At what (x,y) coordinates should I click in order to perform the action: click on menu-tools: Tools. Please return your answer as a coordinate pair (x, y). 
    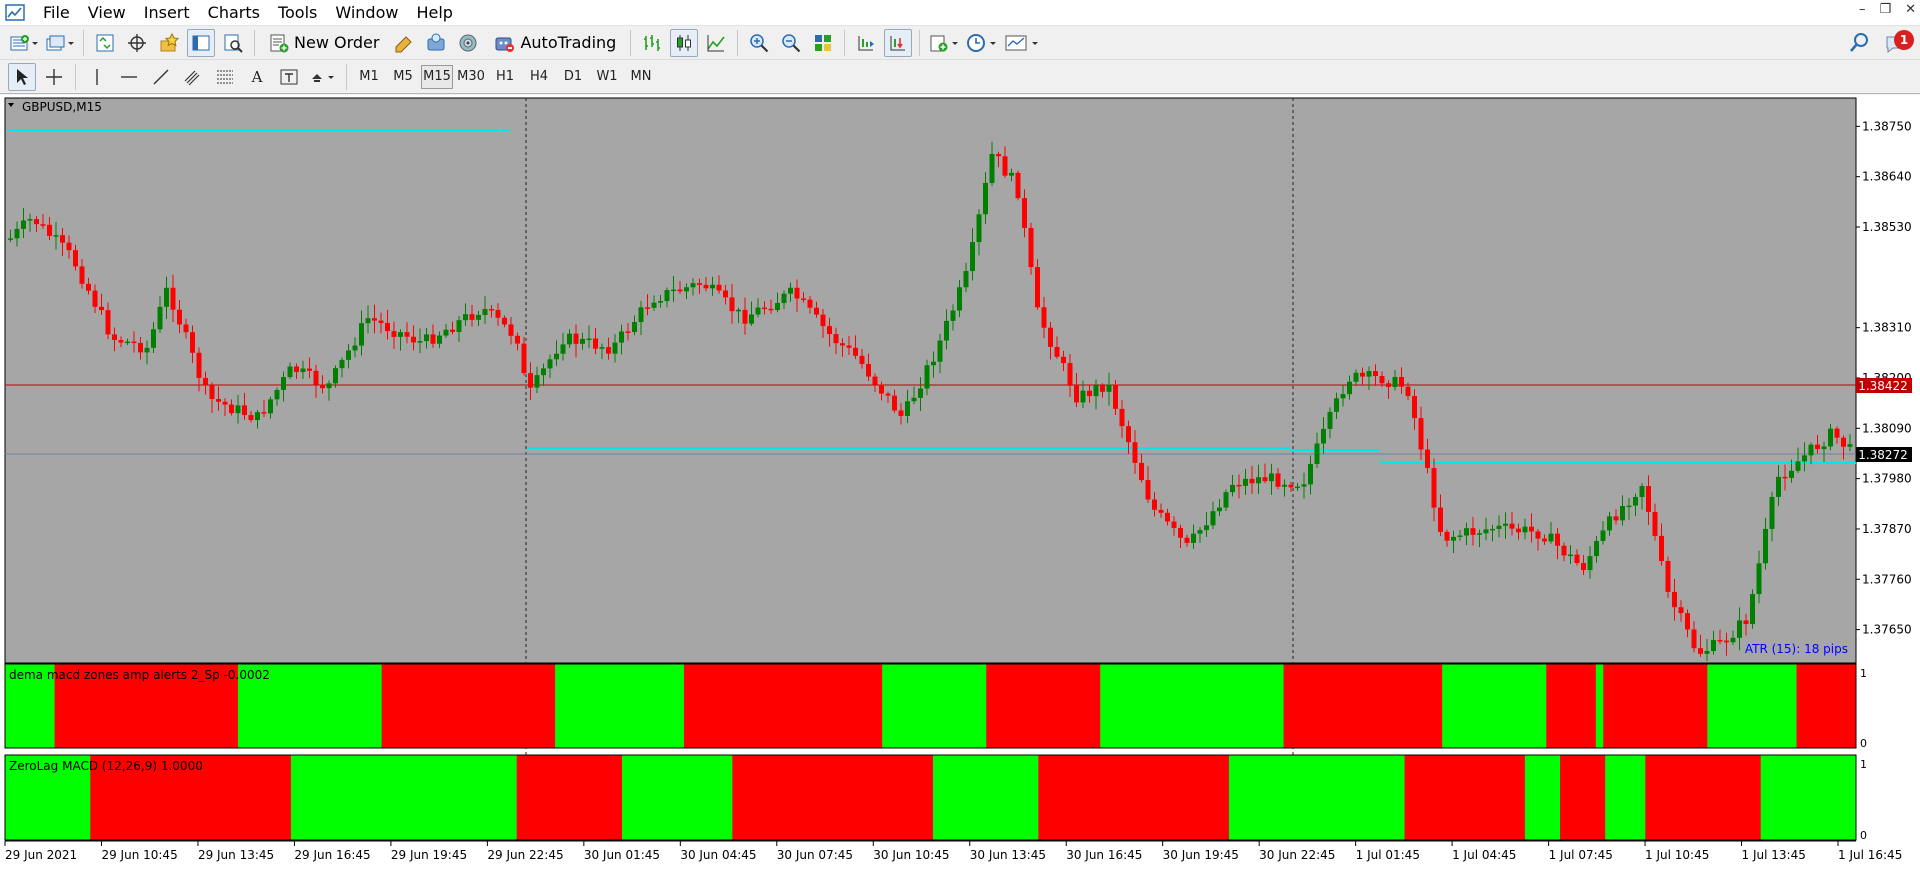
    Looking at the image, I should click on (297, 13).